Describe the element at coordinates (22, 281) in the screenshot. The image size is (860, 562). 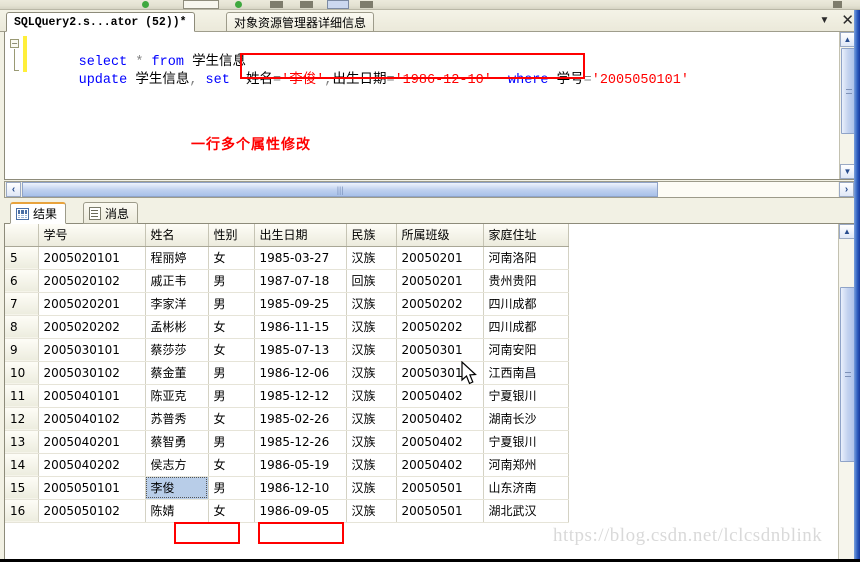
I see `row-number: 6` at that location.